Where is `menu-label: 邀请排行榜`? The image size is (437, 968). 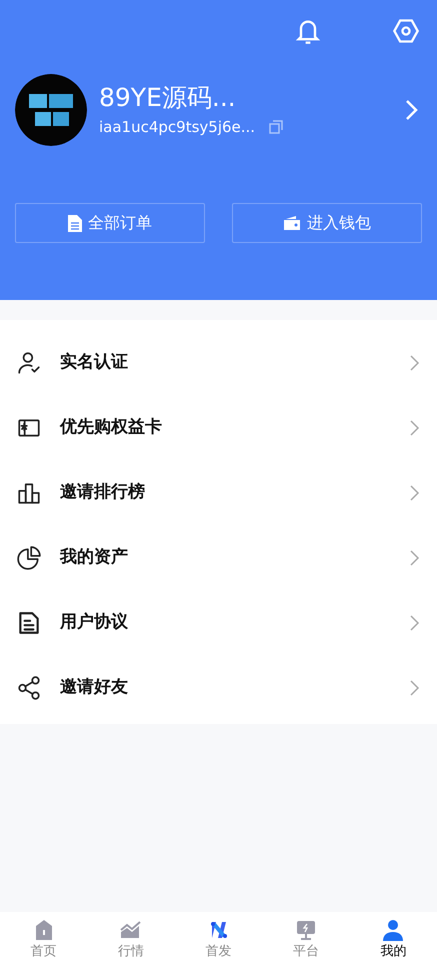
menu-label: 邀请排行榜 is located at coordinates (103, 492).